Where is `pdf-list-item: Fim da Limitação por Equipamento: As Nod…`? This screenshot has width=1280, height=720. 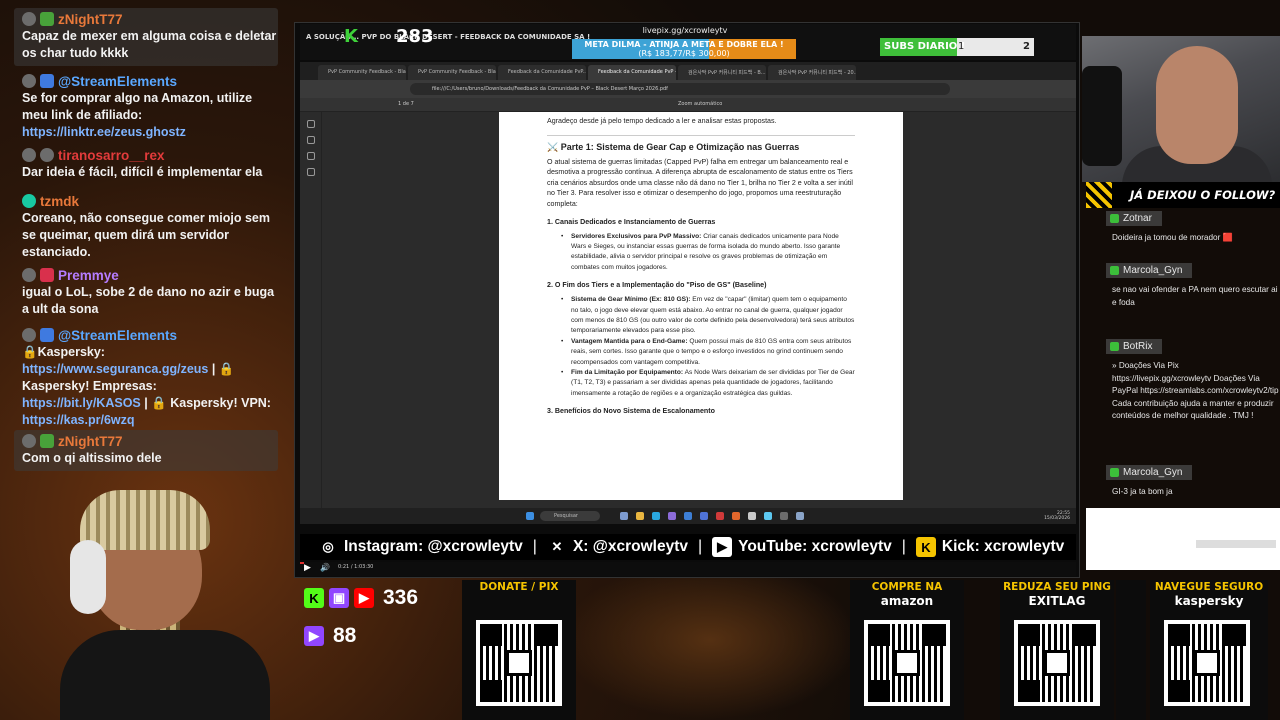 pdf-list-item: Fim da Limitação por Equipamento: As Nod… is located at coordinates (708, 383).